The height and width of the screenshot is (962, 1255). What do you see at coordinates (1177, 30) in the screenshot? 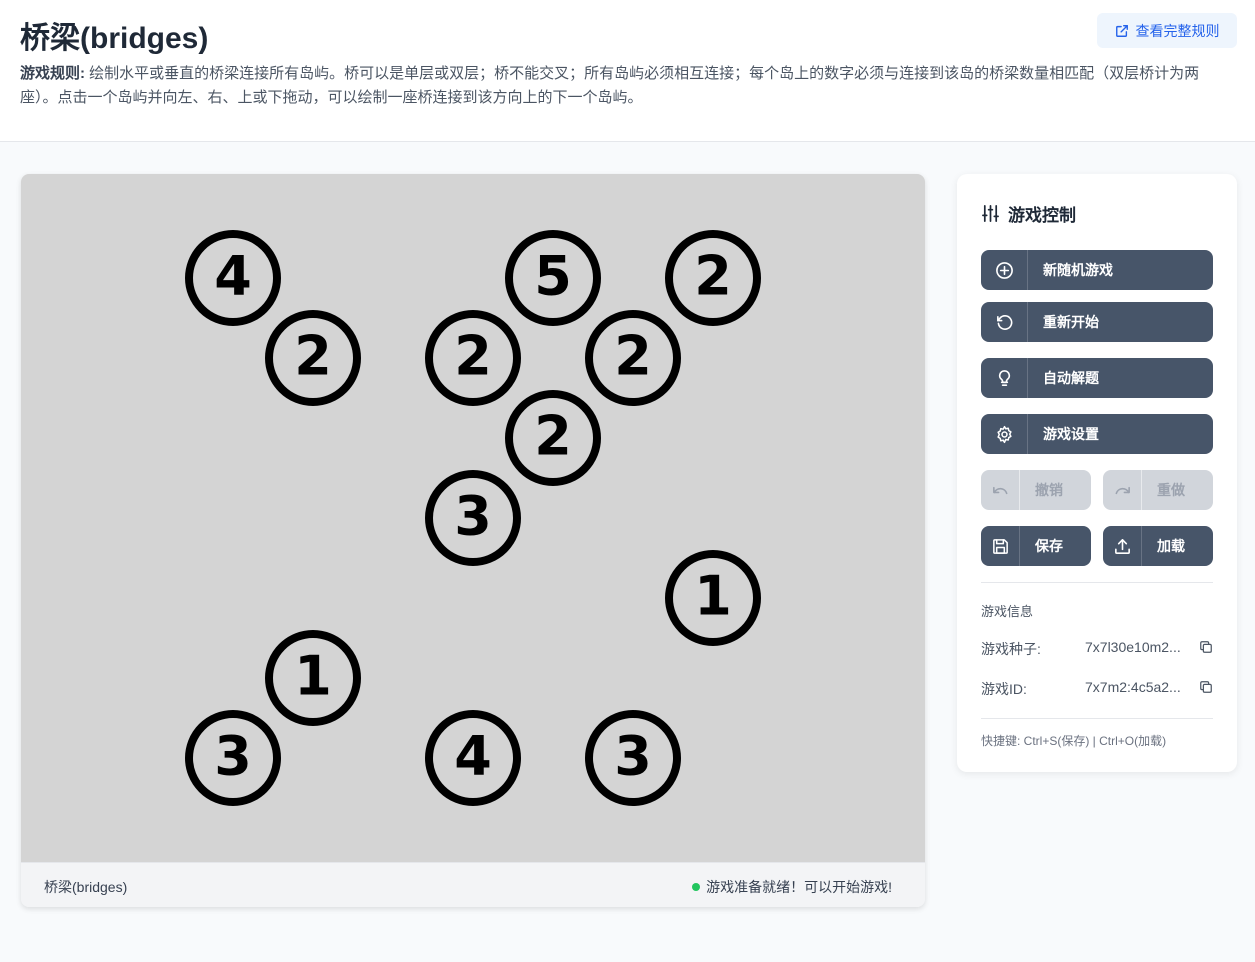
I see `view-rules-label: 查看完整规则` at bounding box center [1177, 30].